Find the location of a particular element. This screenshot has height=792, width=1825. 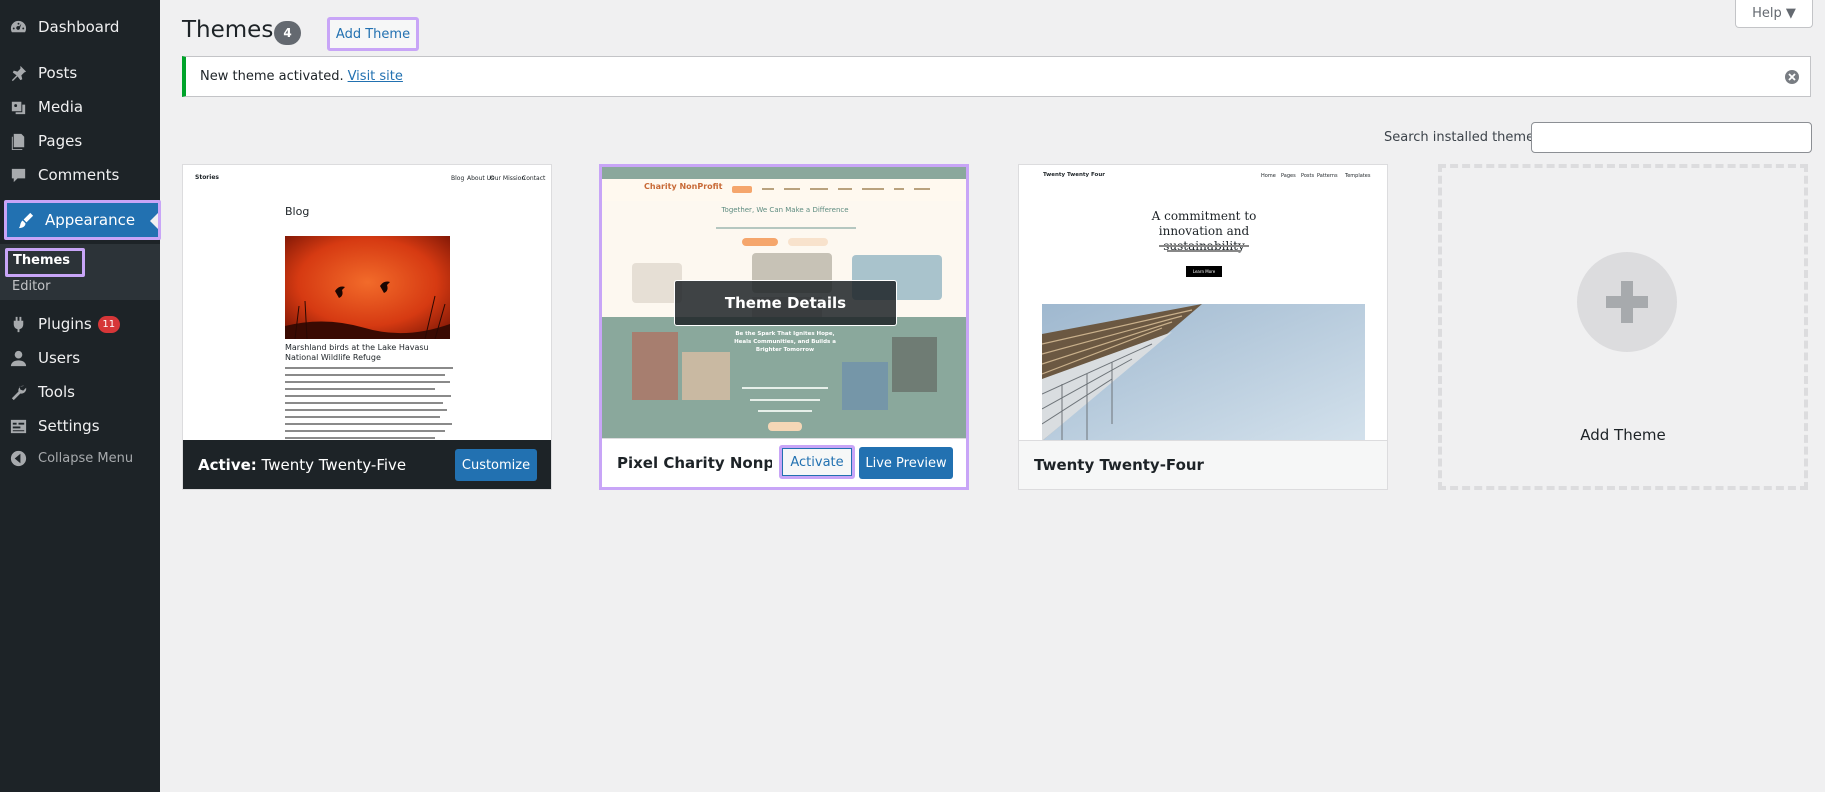

add-theme-card: Add Theme is located at coordinates (1623, 327).